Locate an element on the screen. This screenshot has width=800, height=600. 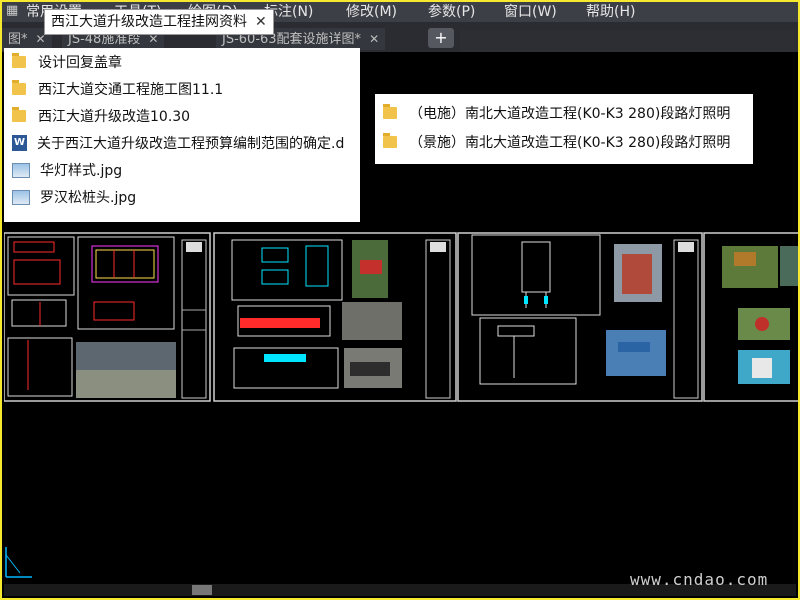
tab-bar-filler is located at coordinates (628, 41).